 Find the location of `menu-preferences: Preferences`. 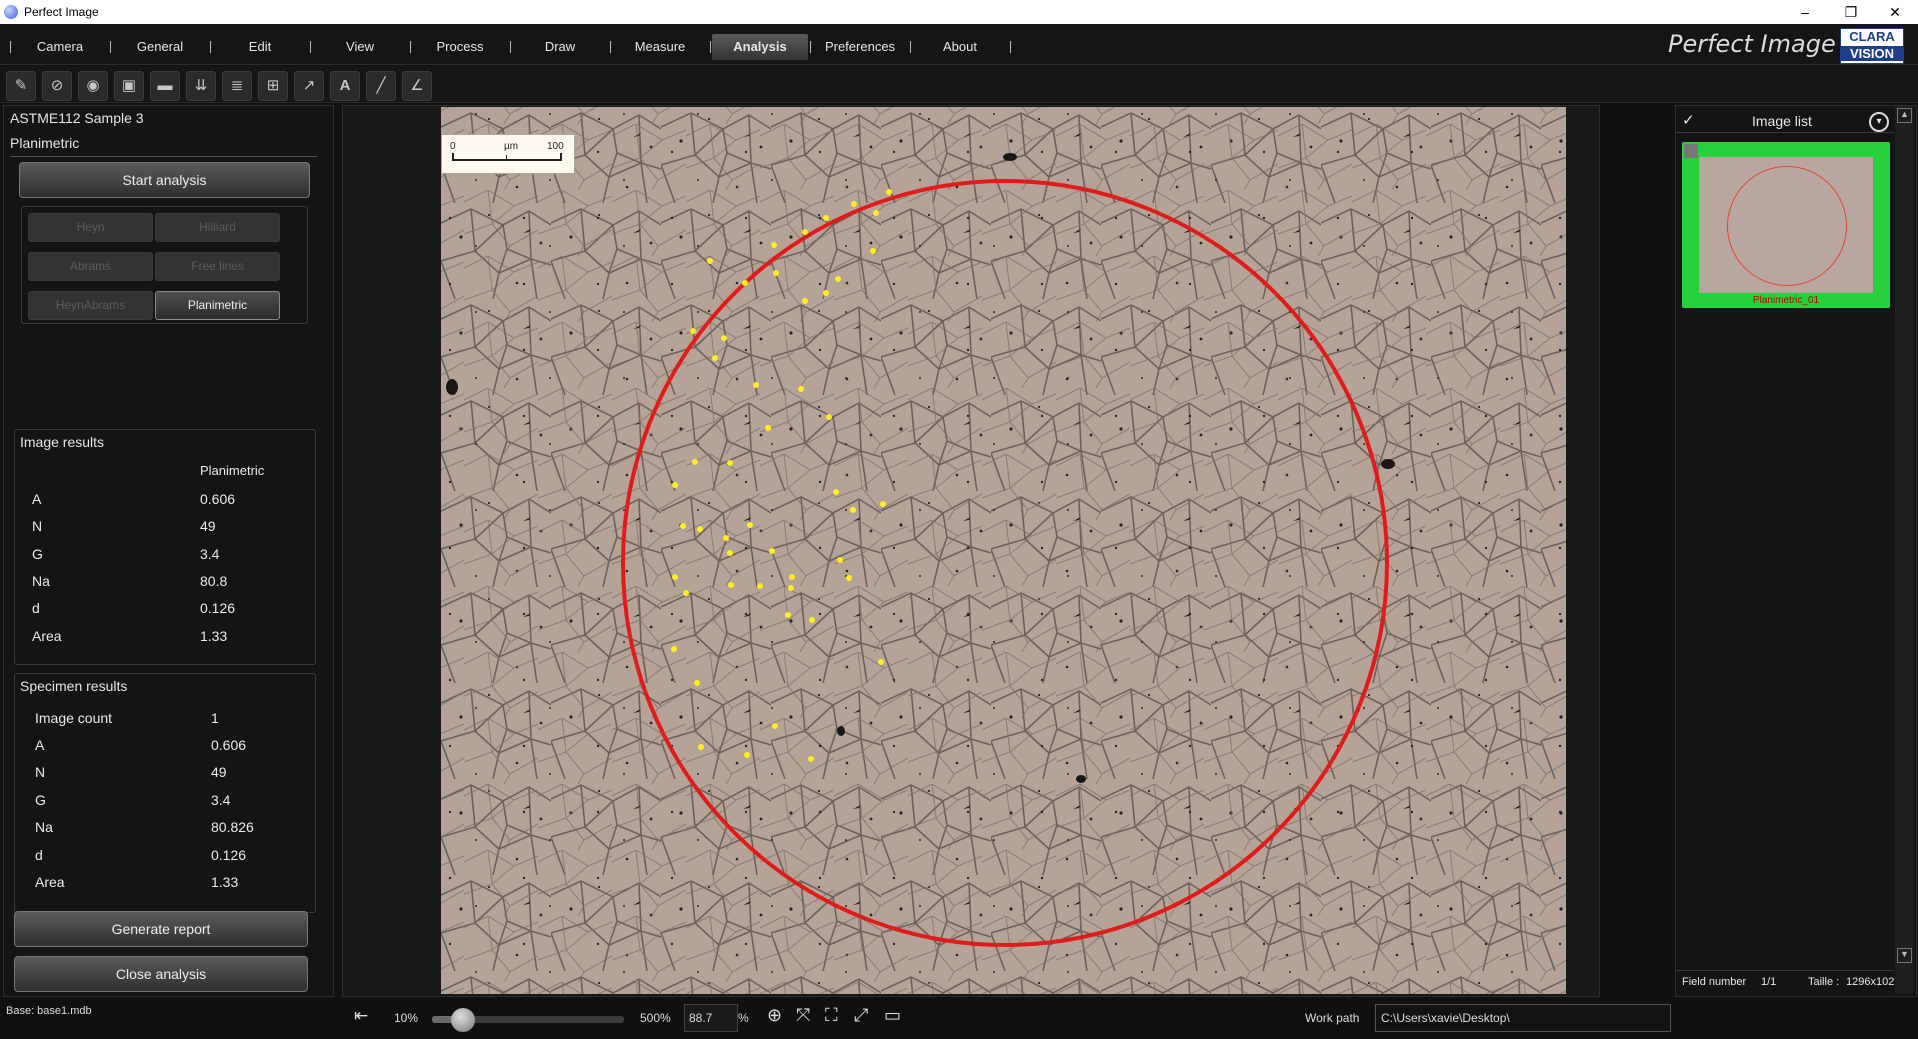

menu-preferences: Preferences is located at coordinates (860, 47).